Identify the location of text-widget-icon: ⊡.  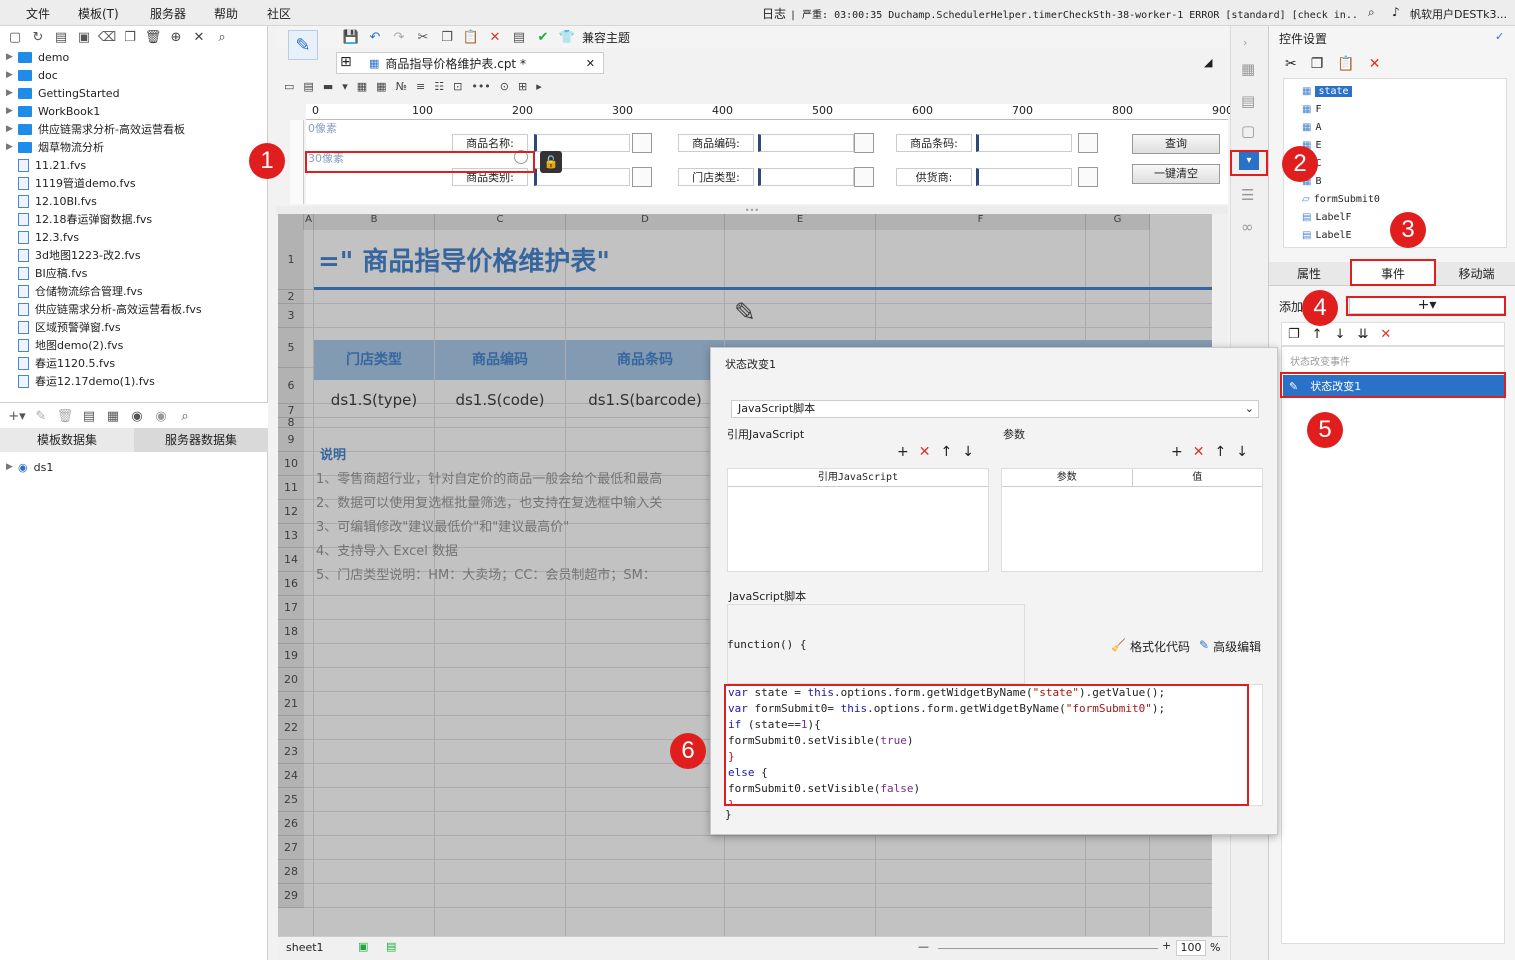
(457, 89).